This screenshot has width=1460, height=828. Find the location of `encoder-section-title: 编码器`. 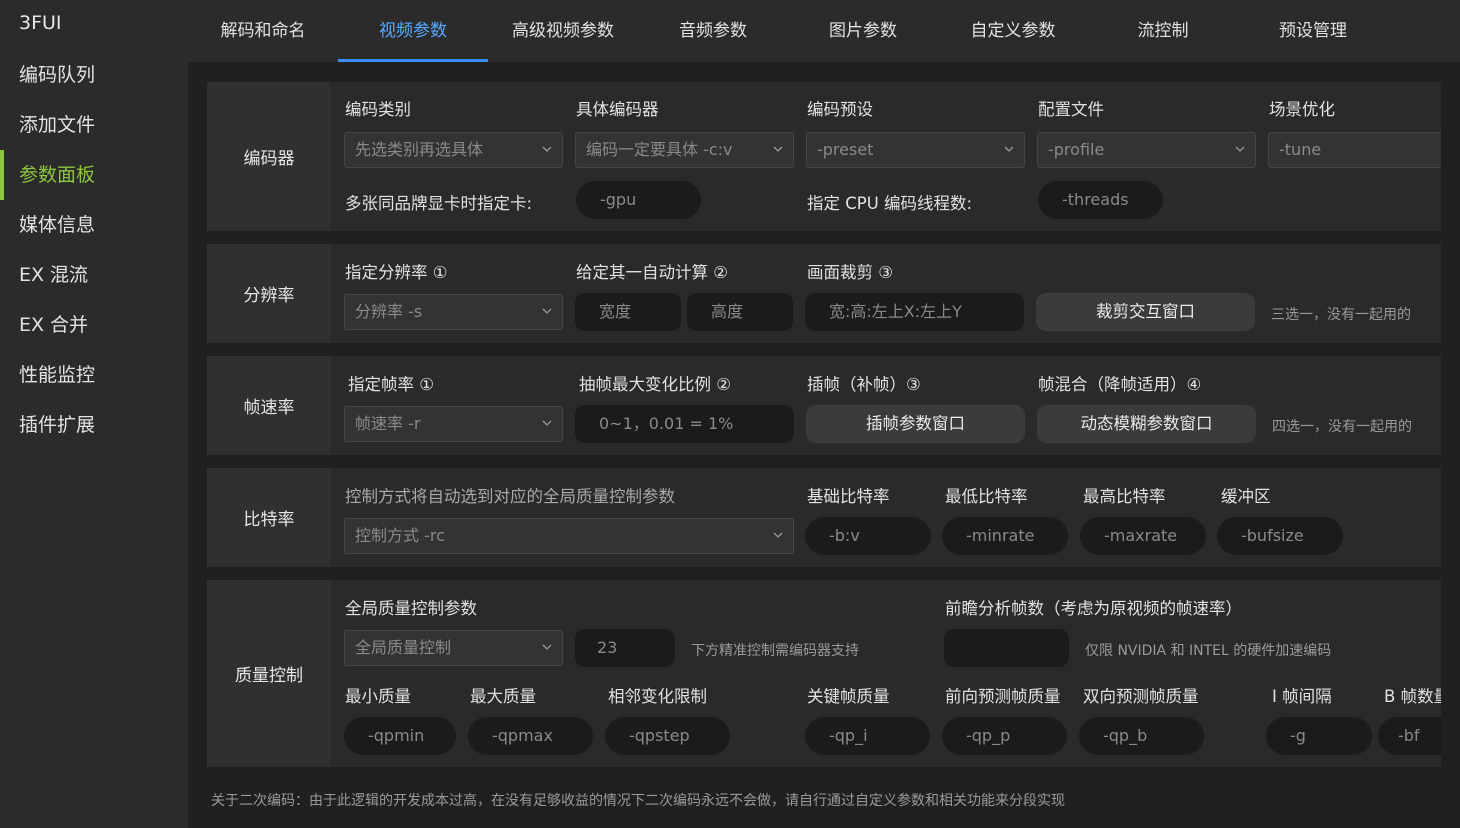

encoder-section-title: 编码器 is located at coordinates (269, 156).